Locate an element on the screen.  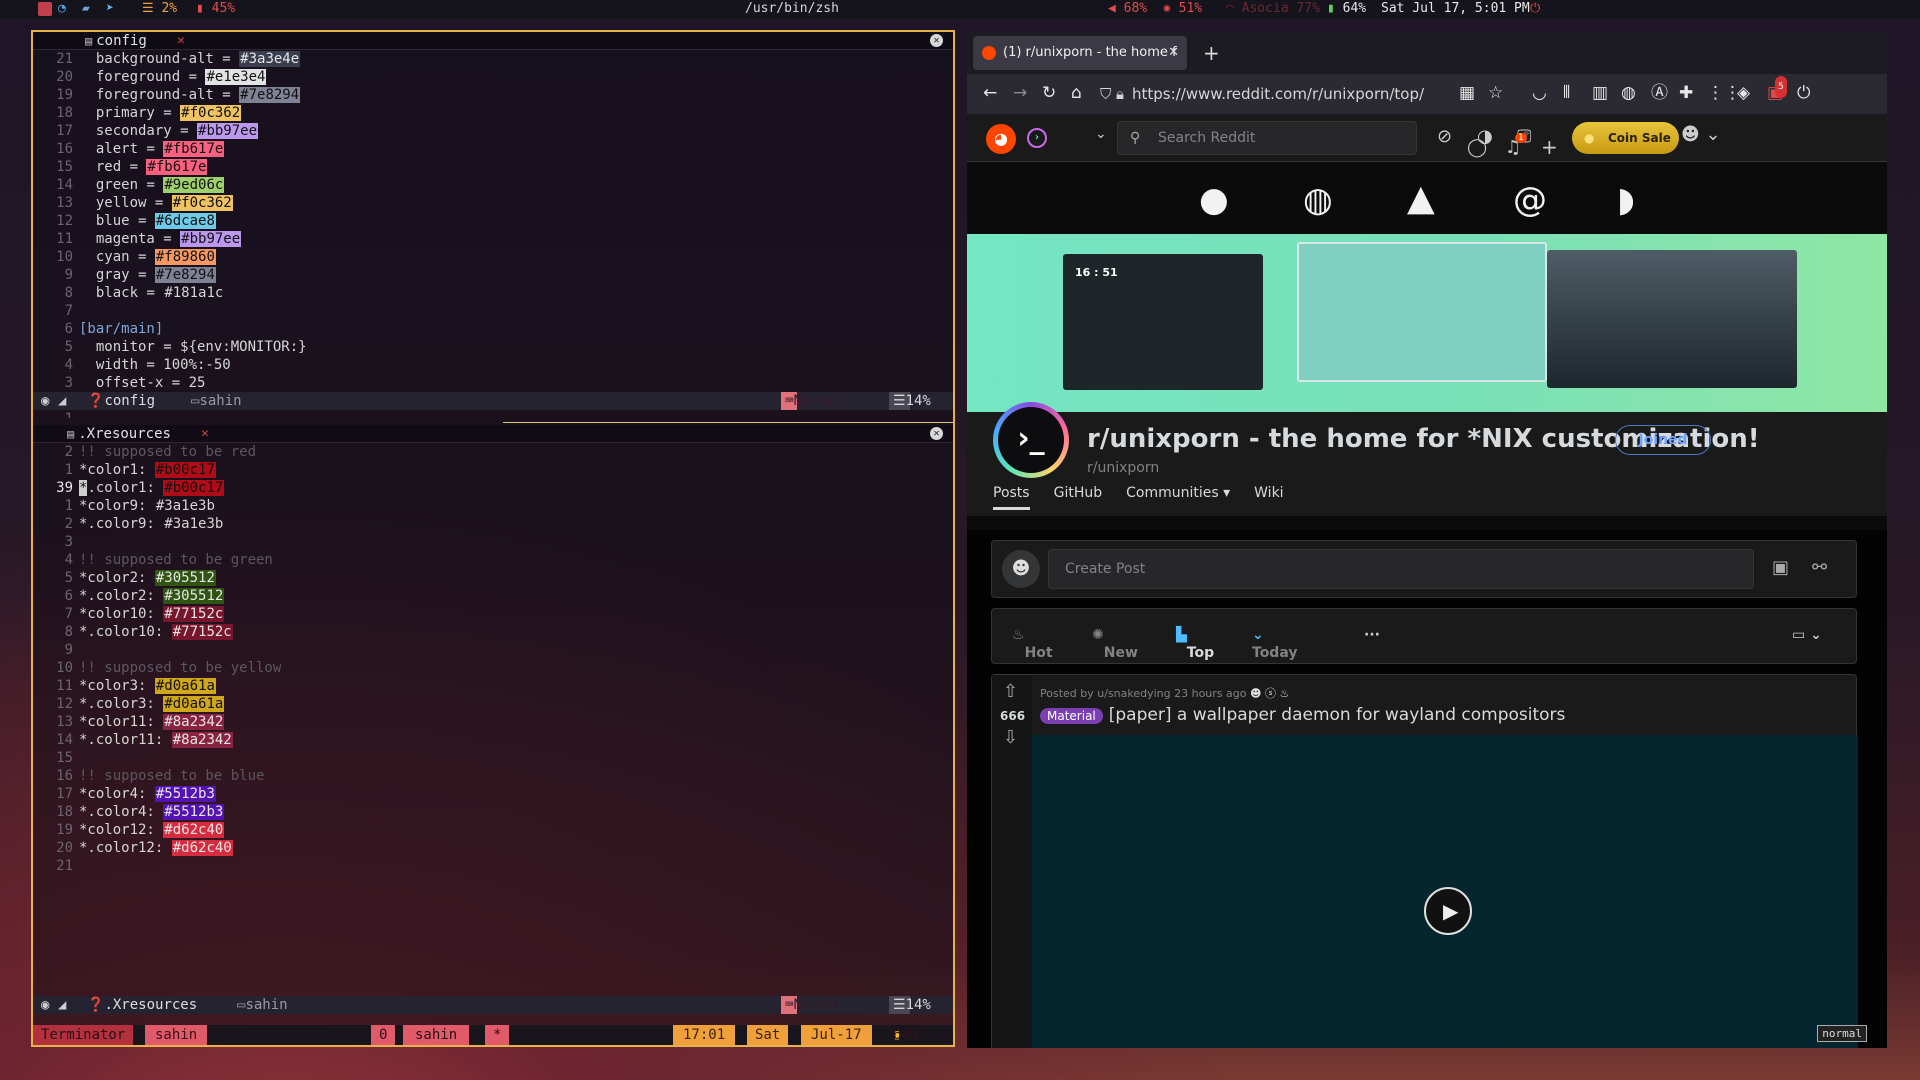
grid-icon: ▦ is located at coordinates (1467, 93).